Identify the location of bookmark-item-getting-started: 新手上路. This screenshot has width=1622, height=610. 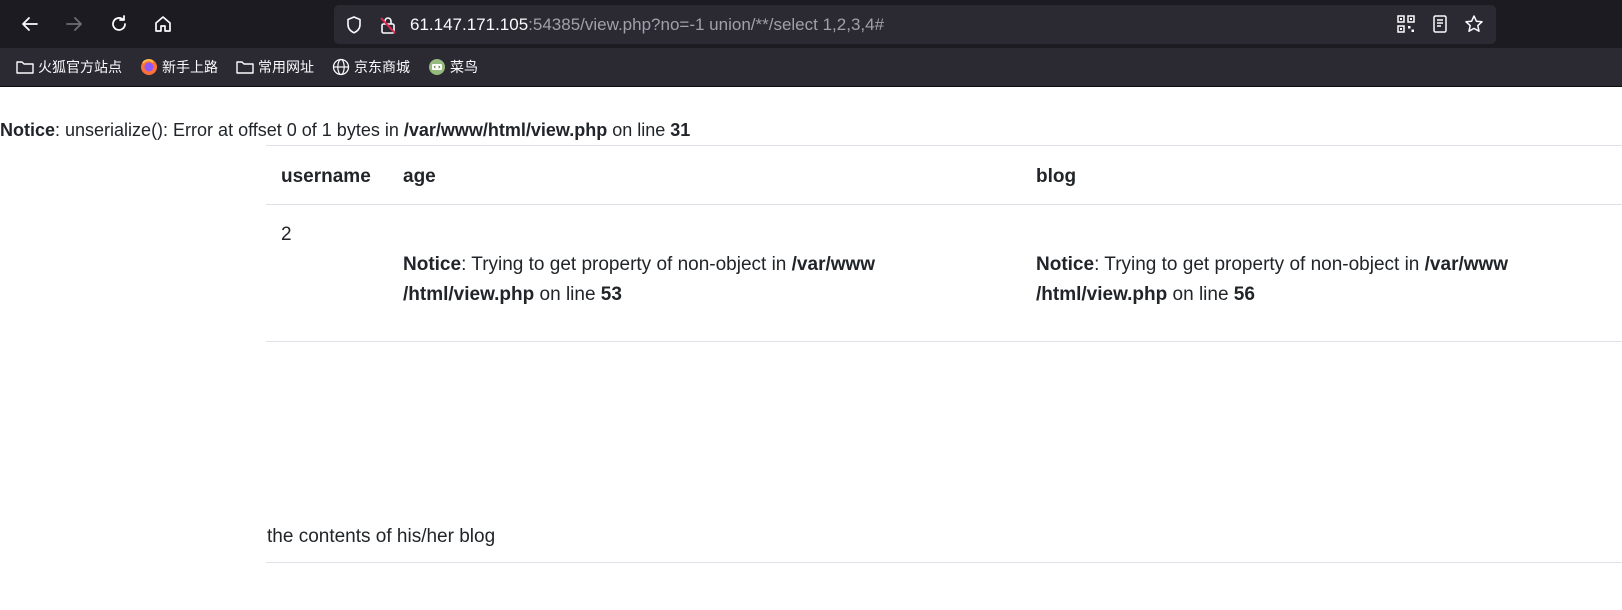
(179, 67).